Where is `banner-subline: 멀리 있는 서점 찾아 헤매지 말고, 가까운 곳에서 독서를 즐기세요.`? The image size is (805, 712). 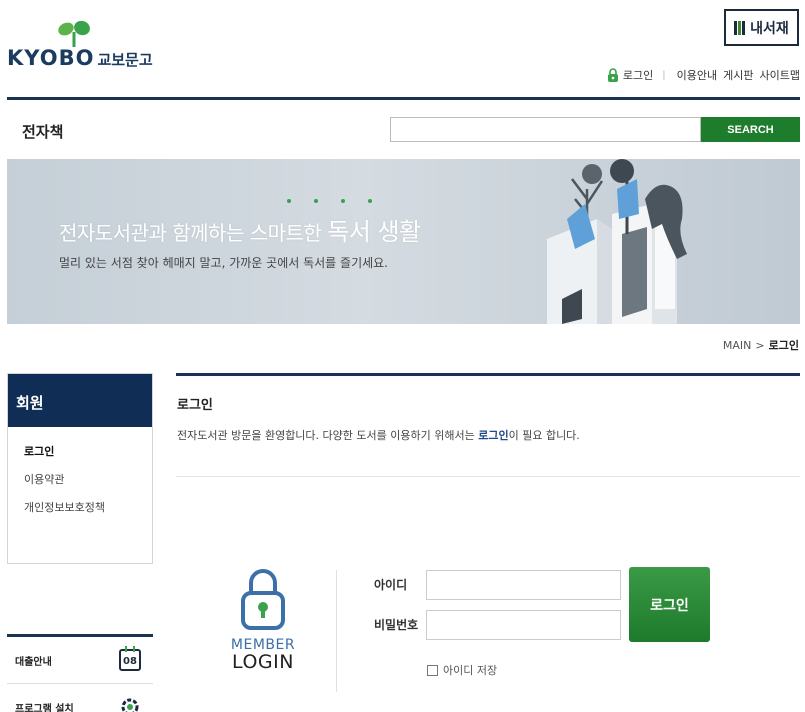 banner-subline: 멀리 있는 서점 찾아 헤매지 말고, 가까운 곳에서 독서를 즐기세요. is located at coordinates (224, 263).